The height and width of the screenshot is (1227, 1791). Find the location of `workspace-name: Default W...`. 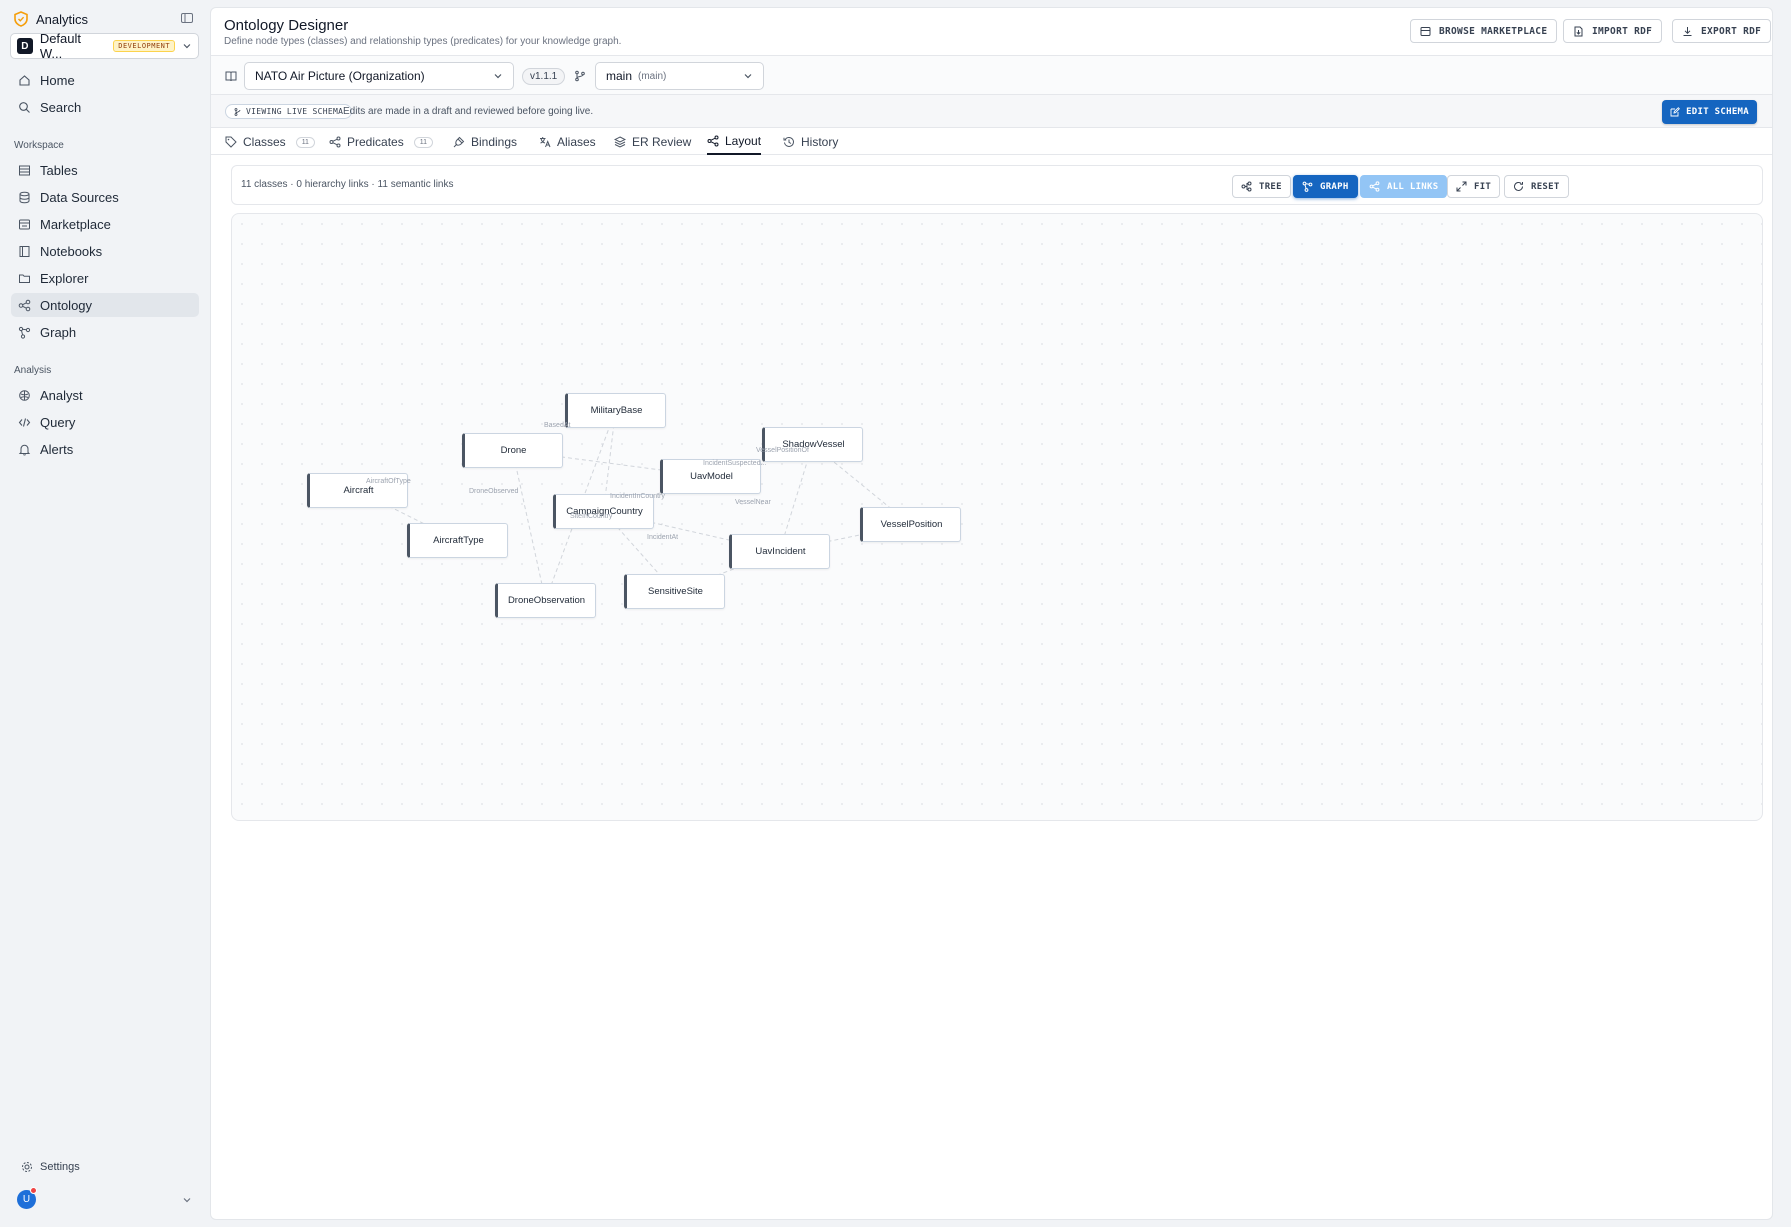

workspace-name: Default W... is located at coordinates (60, 46).